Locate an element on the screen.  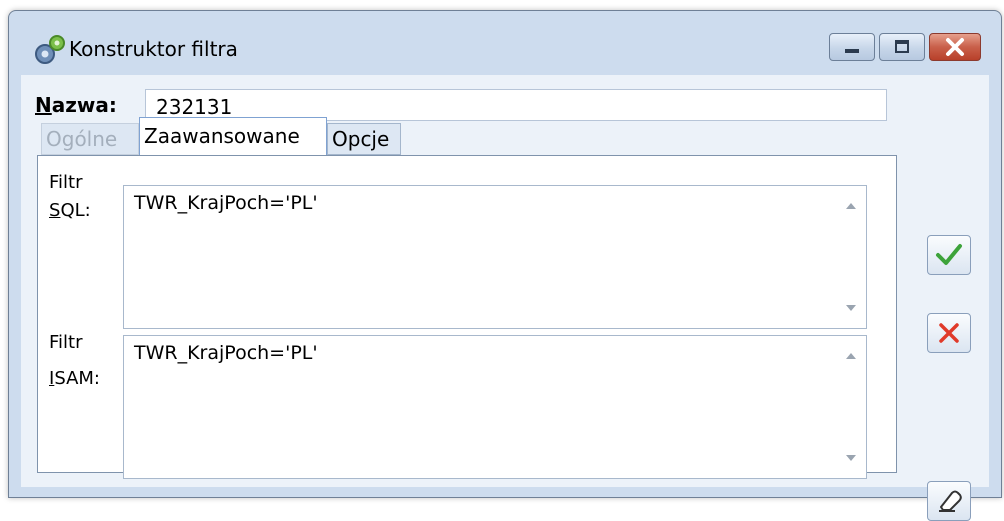
tab-advanced: Zaawansowane is located at coordinates (233, 136).